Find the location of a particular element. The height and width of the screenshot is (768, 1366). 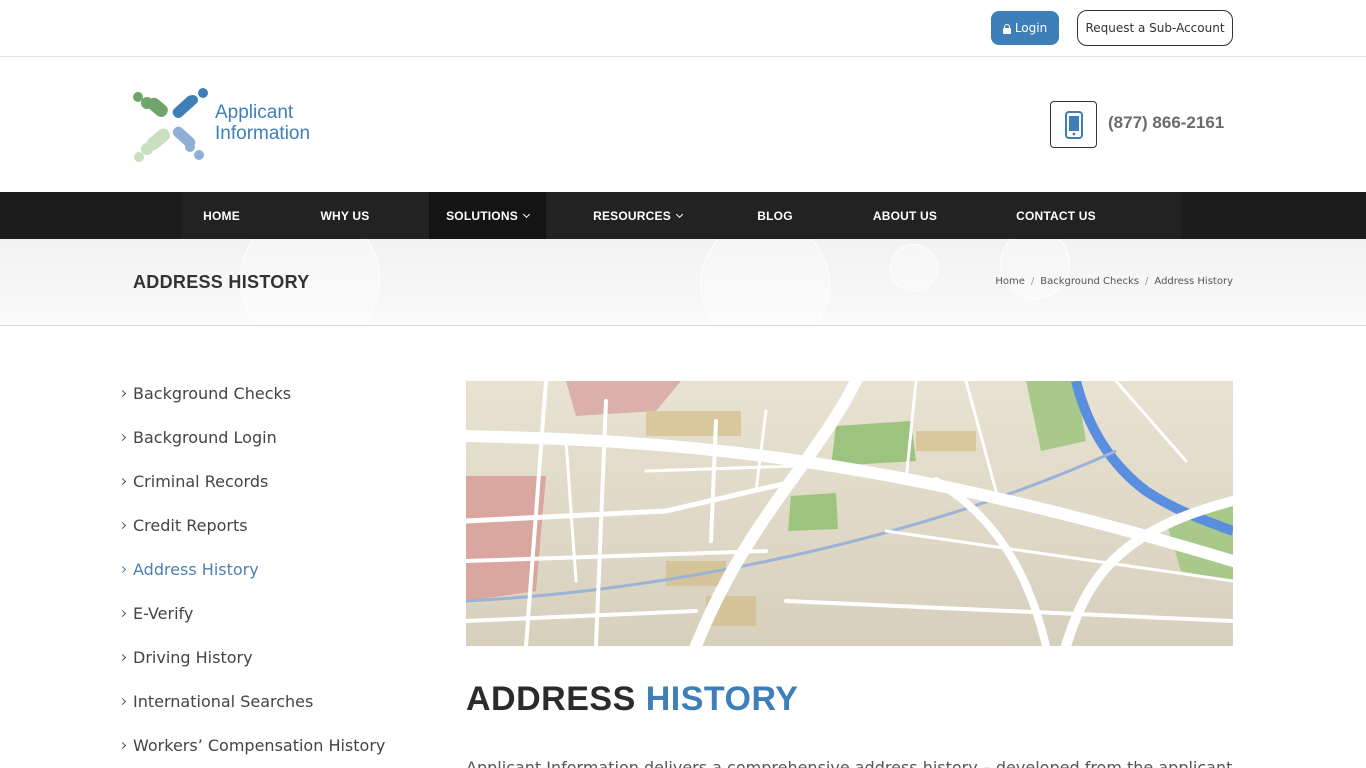

sidebar-item-workers-compensation: Workers’ Compensation History is located at coordinates (279, 745).